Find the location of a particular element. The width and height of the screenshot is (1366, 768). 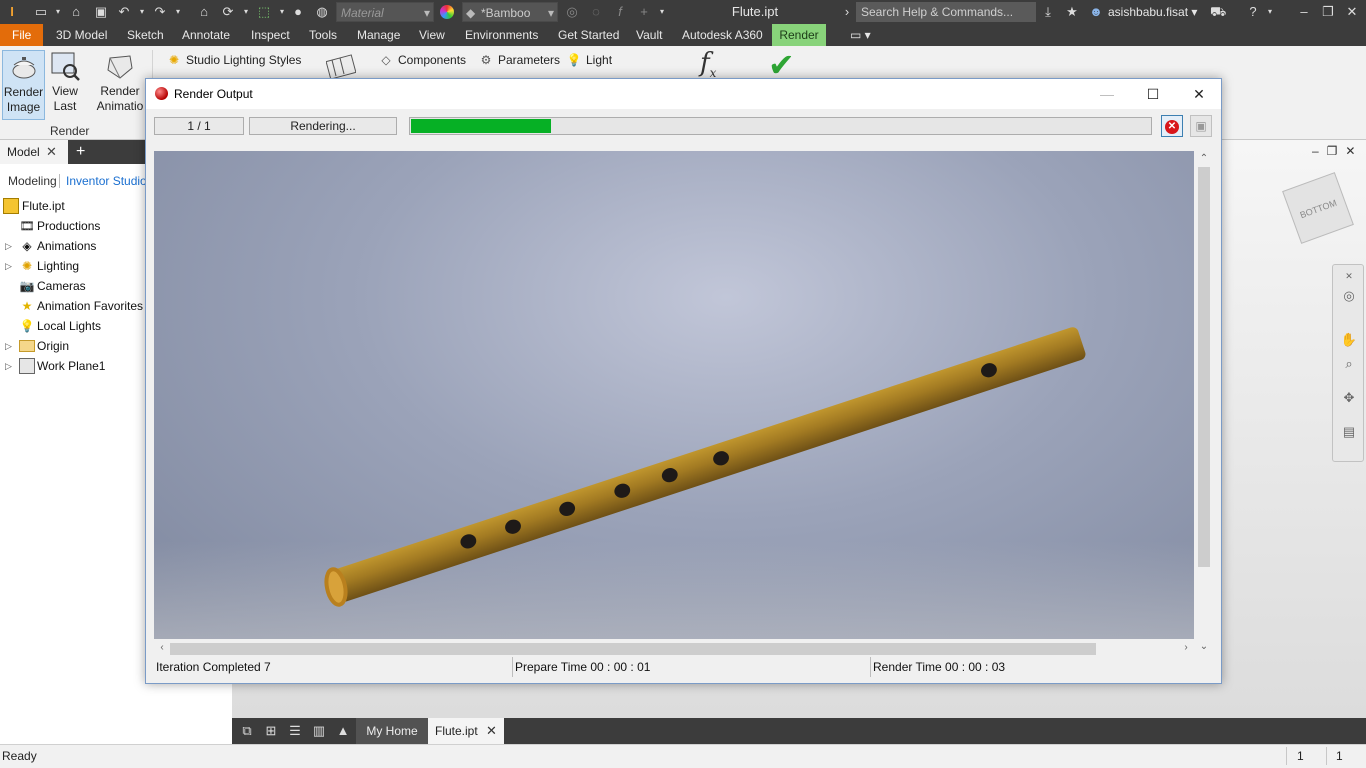

graphics-window-controls: –❐✕ is located at coordinates (1338, 151).